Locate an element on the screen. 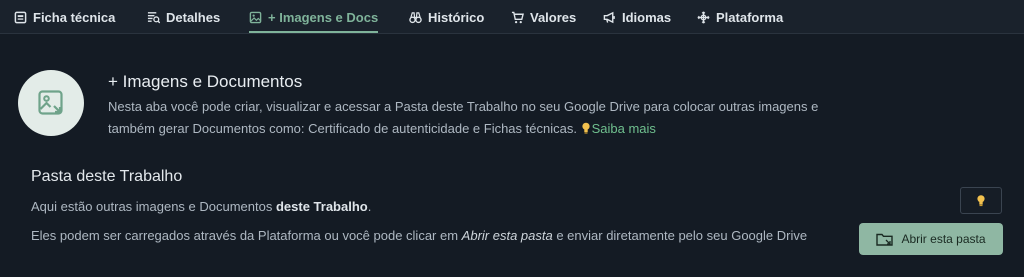  tab-label: Ficha técnica is located at coordinates (74, 17).